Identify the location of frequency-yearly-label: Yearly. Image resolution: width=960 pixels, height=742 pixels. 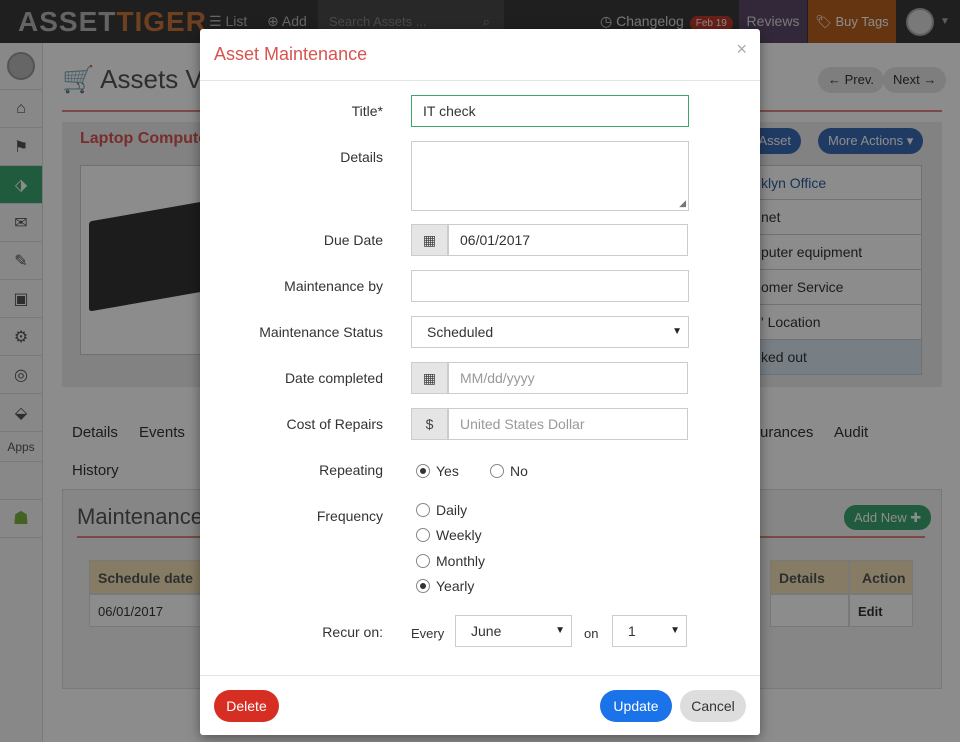
(455, 586).